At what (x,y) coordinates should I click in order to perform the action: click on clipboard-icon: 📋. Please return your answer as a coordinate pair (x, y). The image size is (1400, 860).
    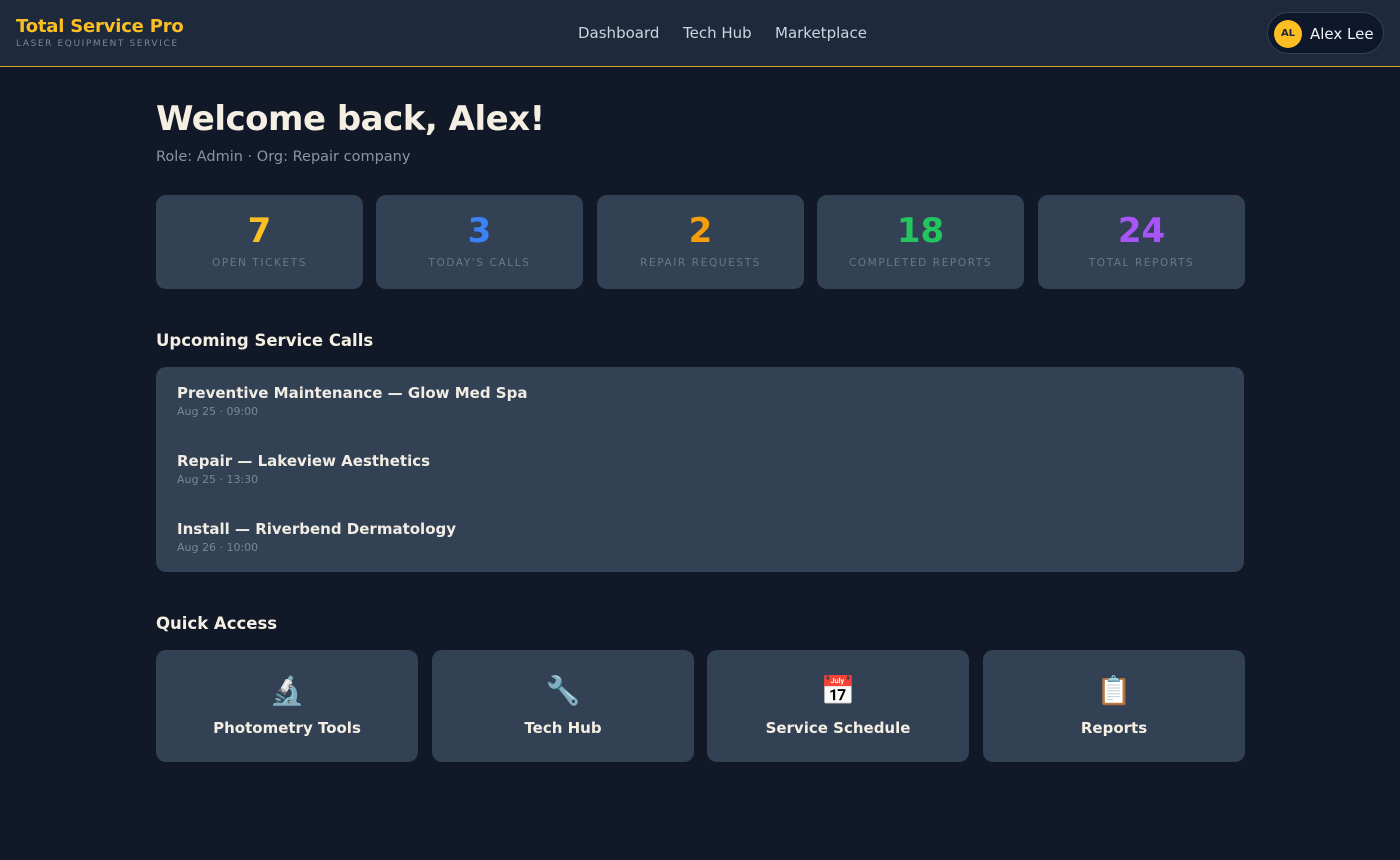
    Looking at the image, I should click on (1114, 690).